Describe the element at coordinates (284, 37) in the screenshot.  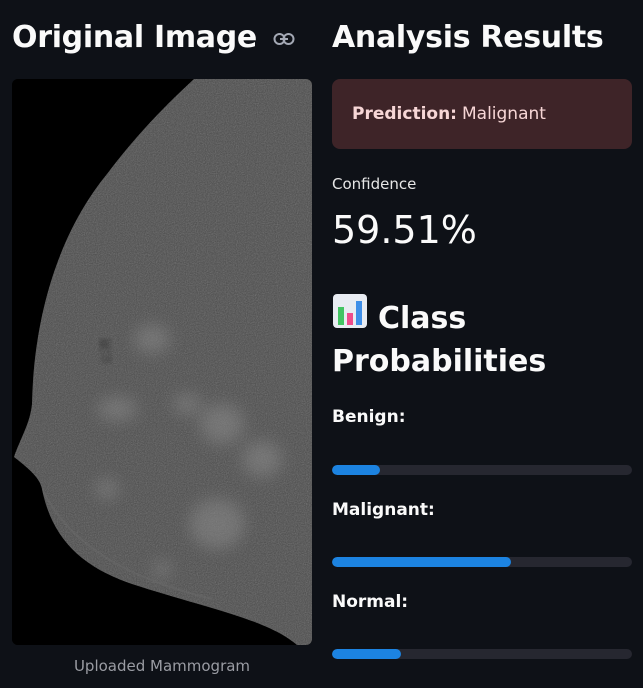
I see `link-icon` at that location.